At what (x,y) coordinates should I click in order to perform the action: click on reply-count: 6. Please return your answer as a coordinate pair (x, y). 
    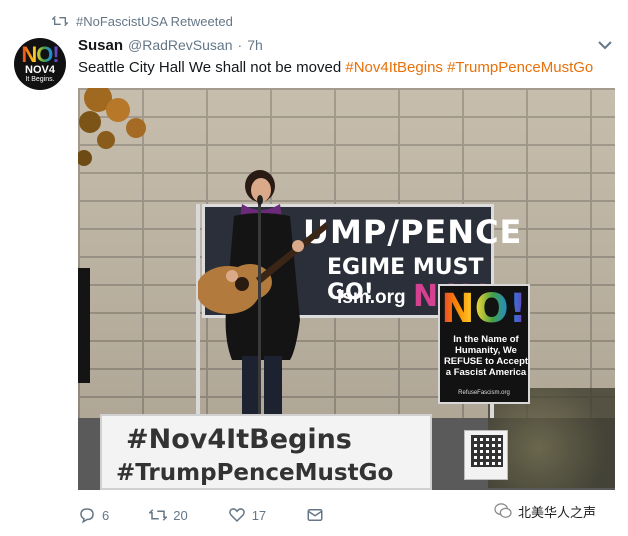
    Looking at the image, I should click on (106, 515).